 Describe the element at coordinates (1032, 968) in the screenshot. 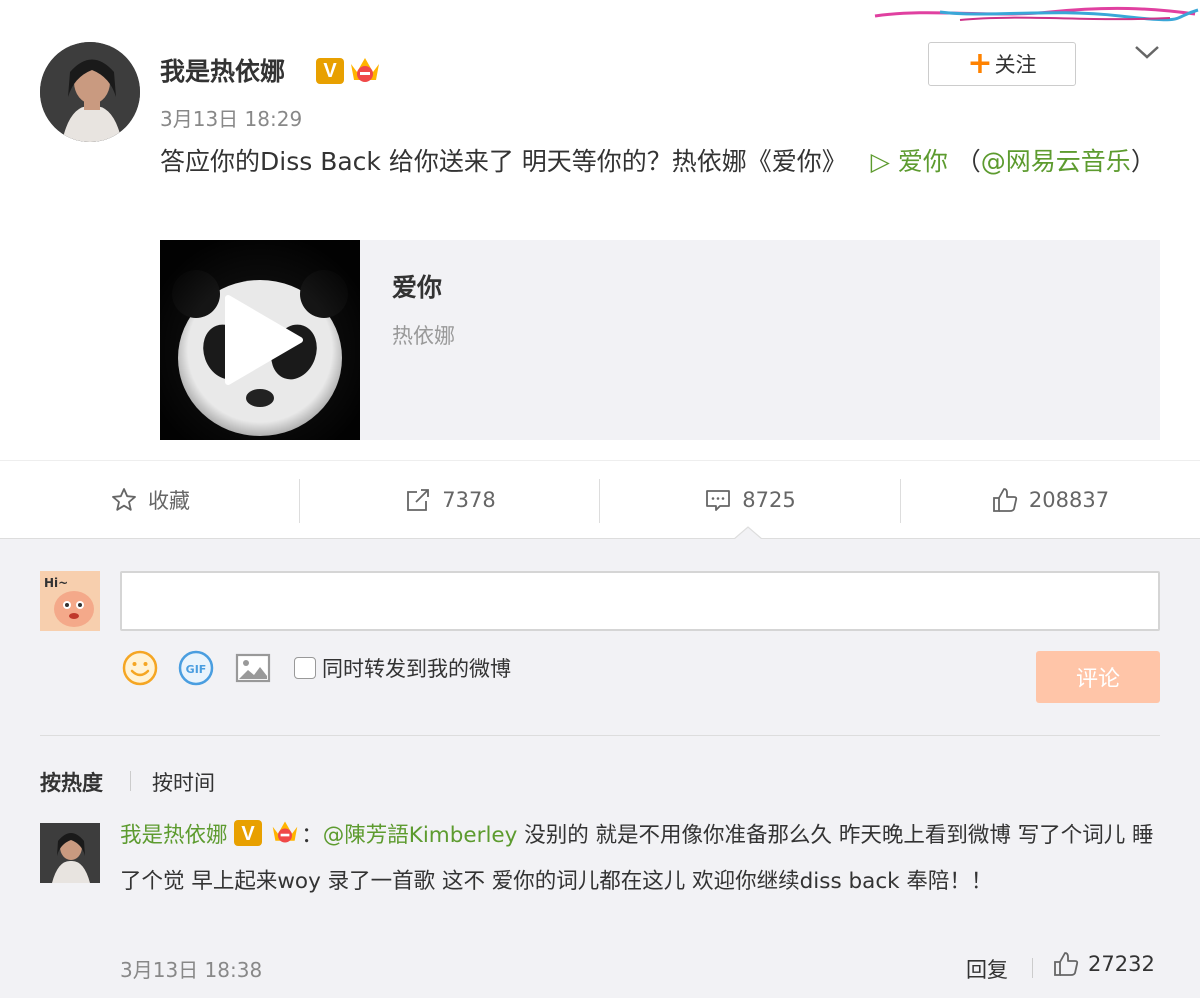

I see `comment-action-divider` at that location.